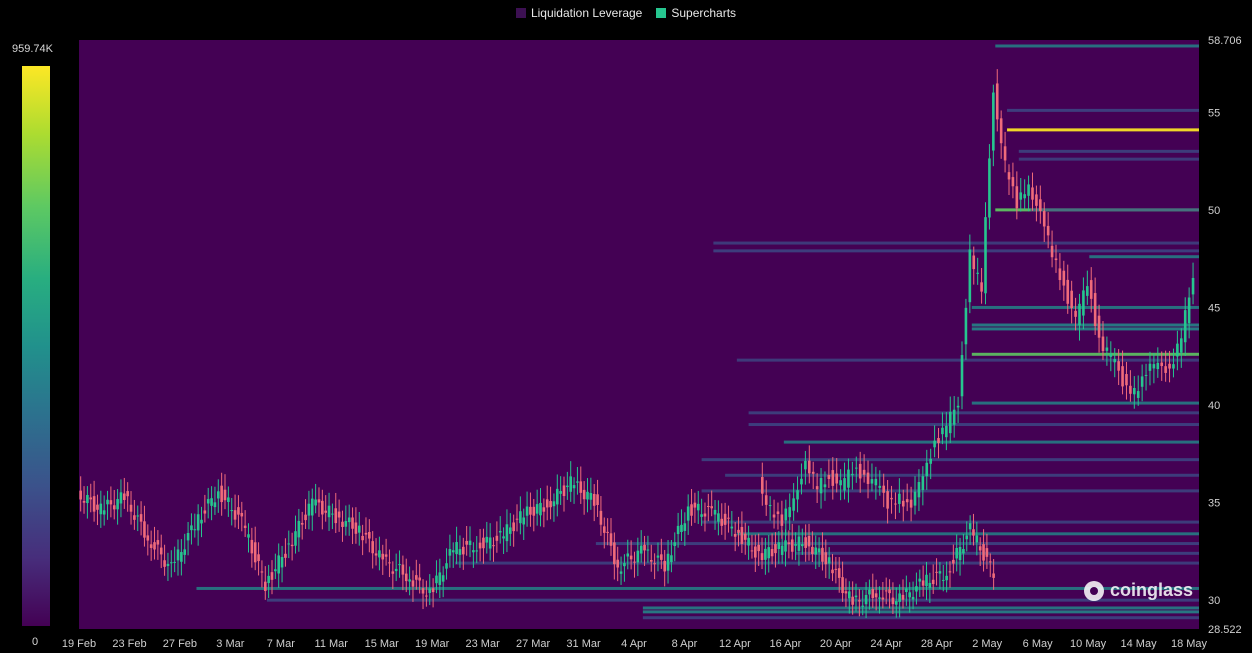  What do you see at coordinates (634, 644) in the screenshot?
I see `x-tick-label: 4 Apr` at bounding box center [634, 644].